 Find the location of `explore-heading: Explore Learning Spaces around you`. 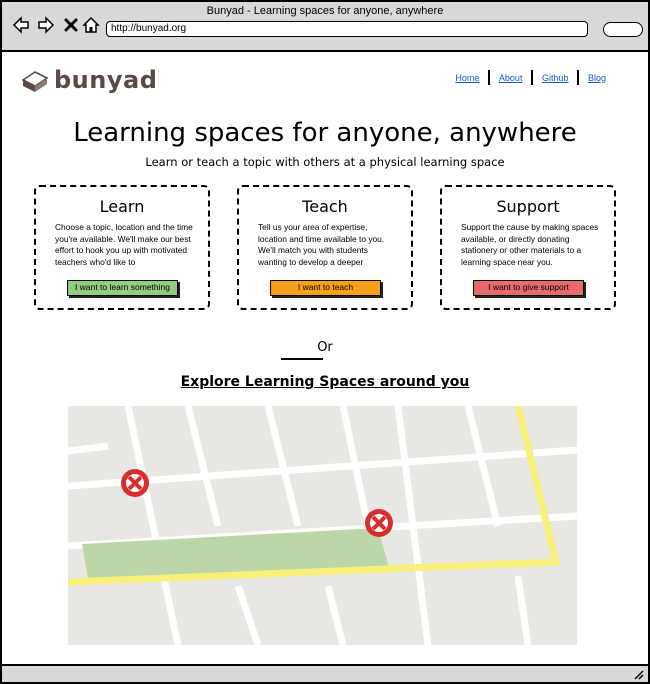

explore-heading: Explore Learning Spaces around you is located at coordinates (325, 382).